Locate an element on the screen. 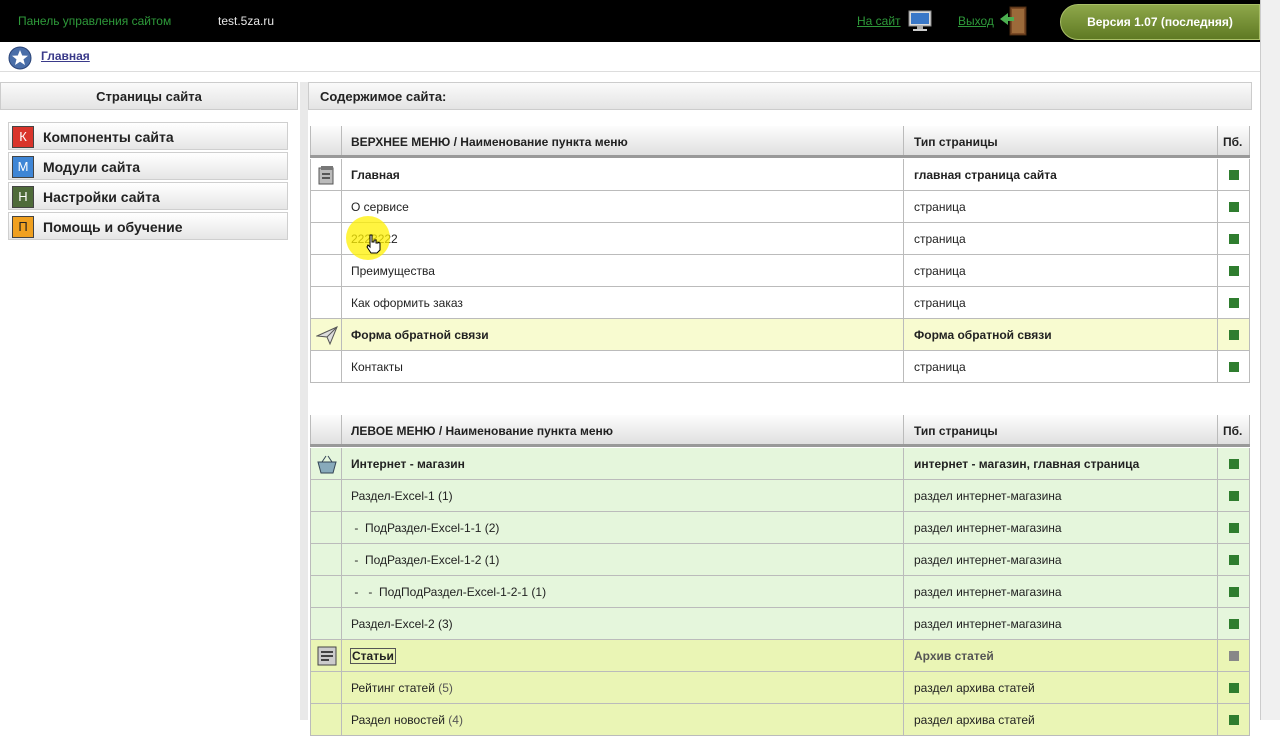 The height and width of the screenshot is (736, 1280). panel-title: Панель управления сайтом is located at coordinates (95, 21).